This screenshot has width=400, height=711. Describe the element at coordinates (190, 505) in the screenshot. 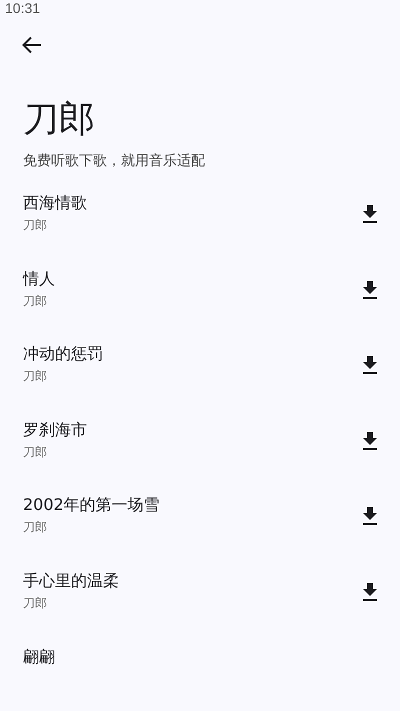

I see `song-title: 2002年的第一场雪` at that location.